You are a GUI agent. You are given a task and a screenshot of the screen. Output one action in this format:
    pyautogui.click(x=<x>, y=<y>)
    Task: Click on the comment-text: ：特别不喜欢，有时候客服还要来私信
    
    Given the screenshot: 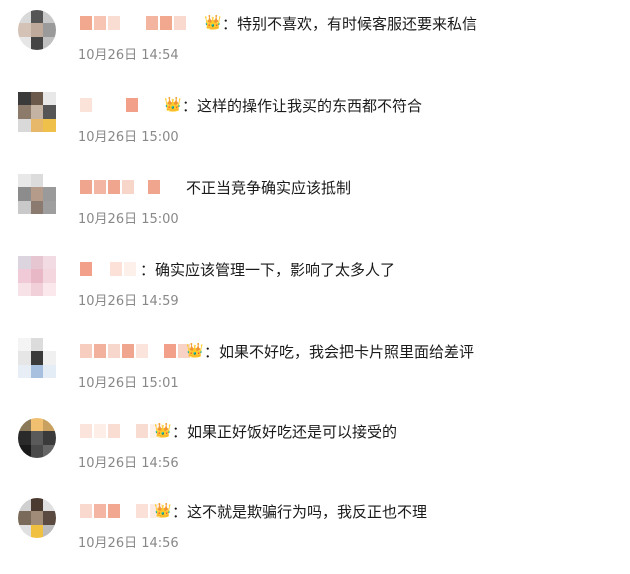 What is the action you would take?
    pyautogui.click(x=350, y=24)
    